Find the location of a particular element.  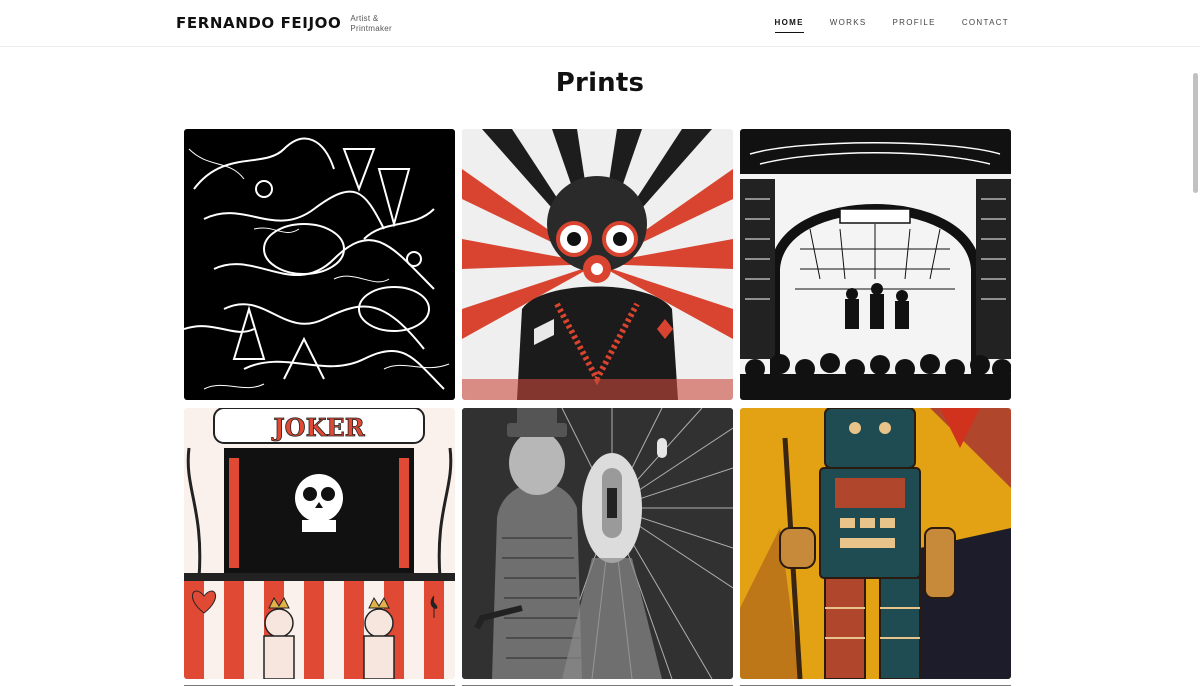

gallery-item-robot-warrior is located at coordinates (875, 543).